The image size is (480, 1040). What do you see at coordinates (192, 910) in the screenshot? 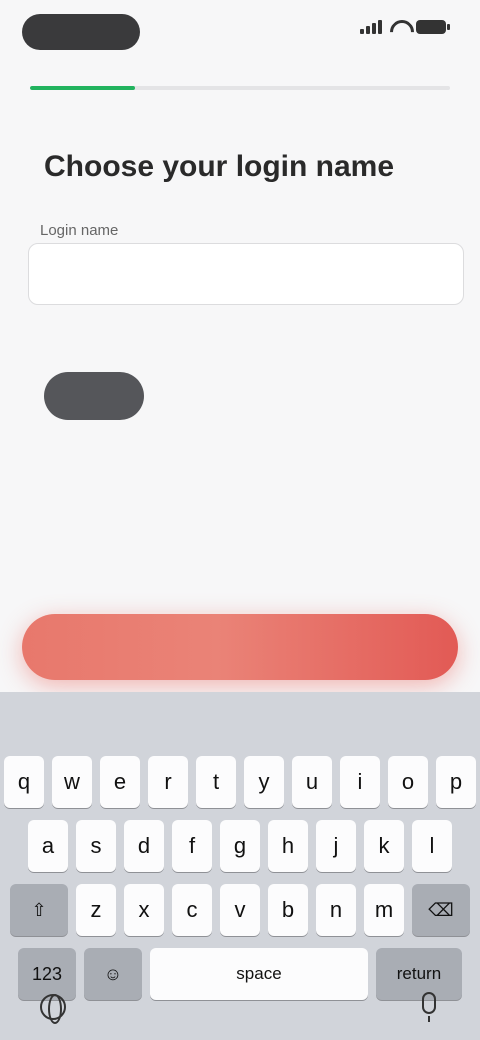
I see `key-c: c` at bounding box center [192, 910].